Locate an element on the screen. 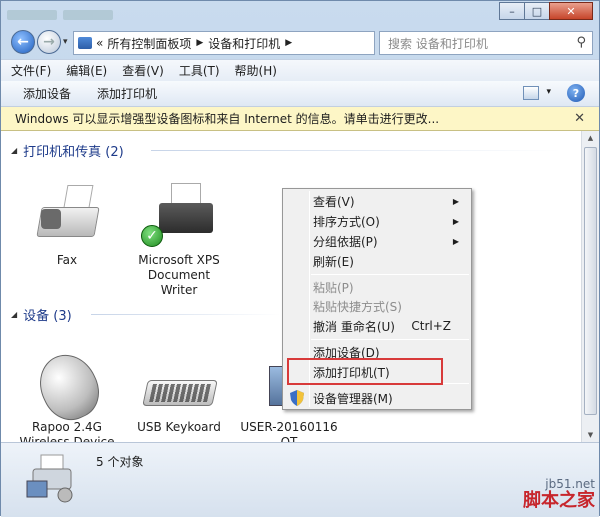 The image size is (600, 517). add-printer-button: 添加打印机 is located at coordinates (127, 93).